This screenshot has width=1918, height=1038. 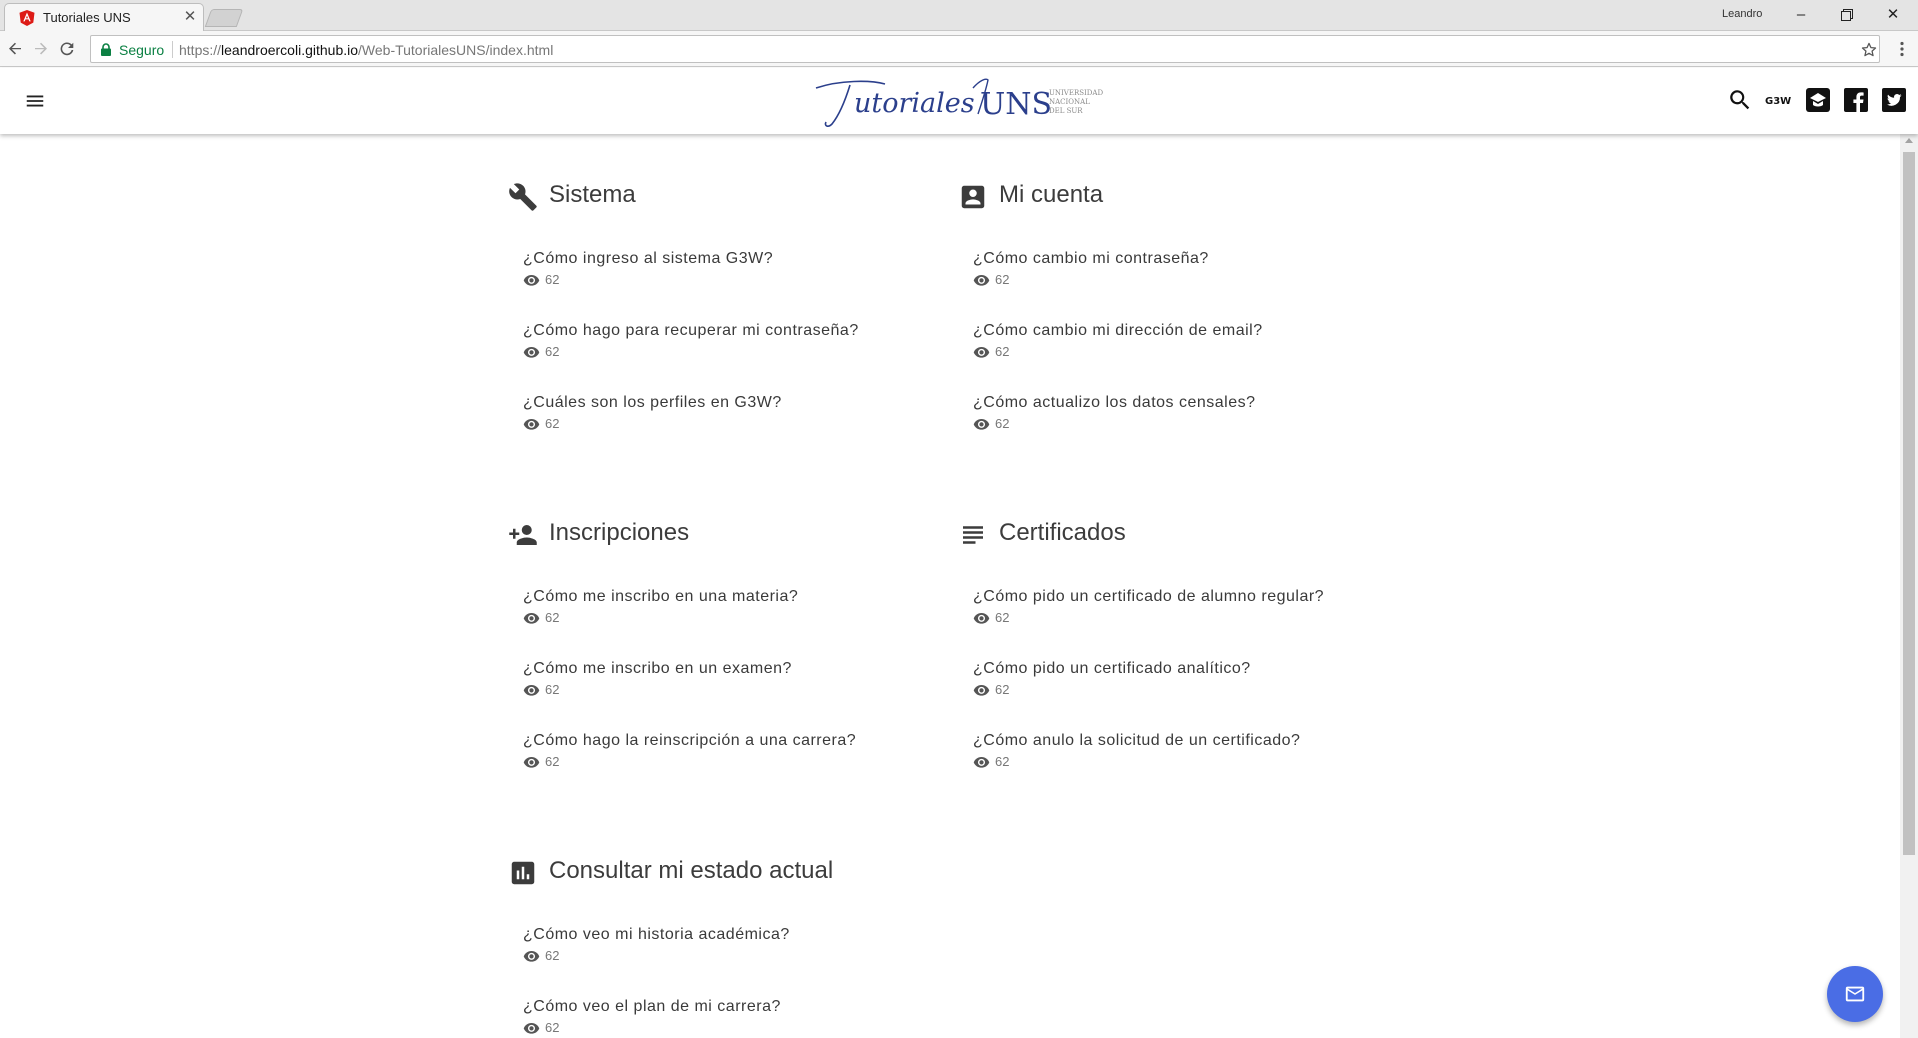 I want to click on tutorial-question: ¿Cómo pido un certificado analítico?, so click(x=1112, y=669).